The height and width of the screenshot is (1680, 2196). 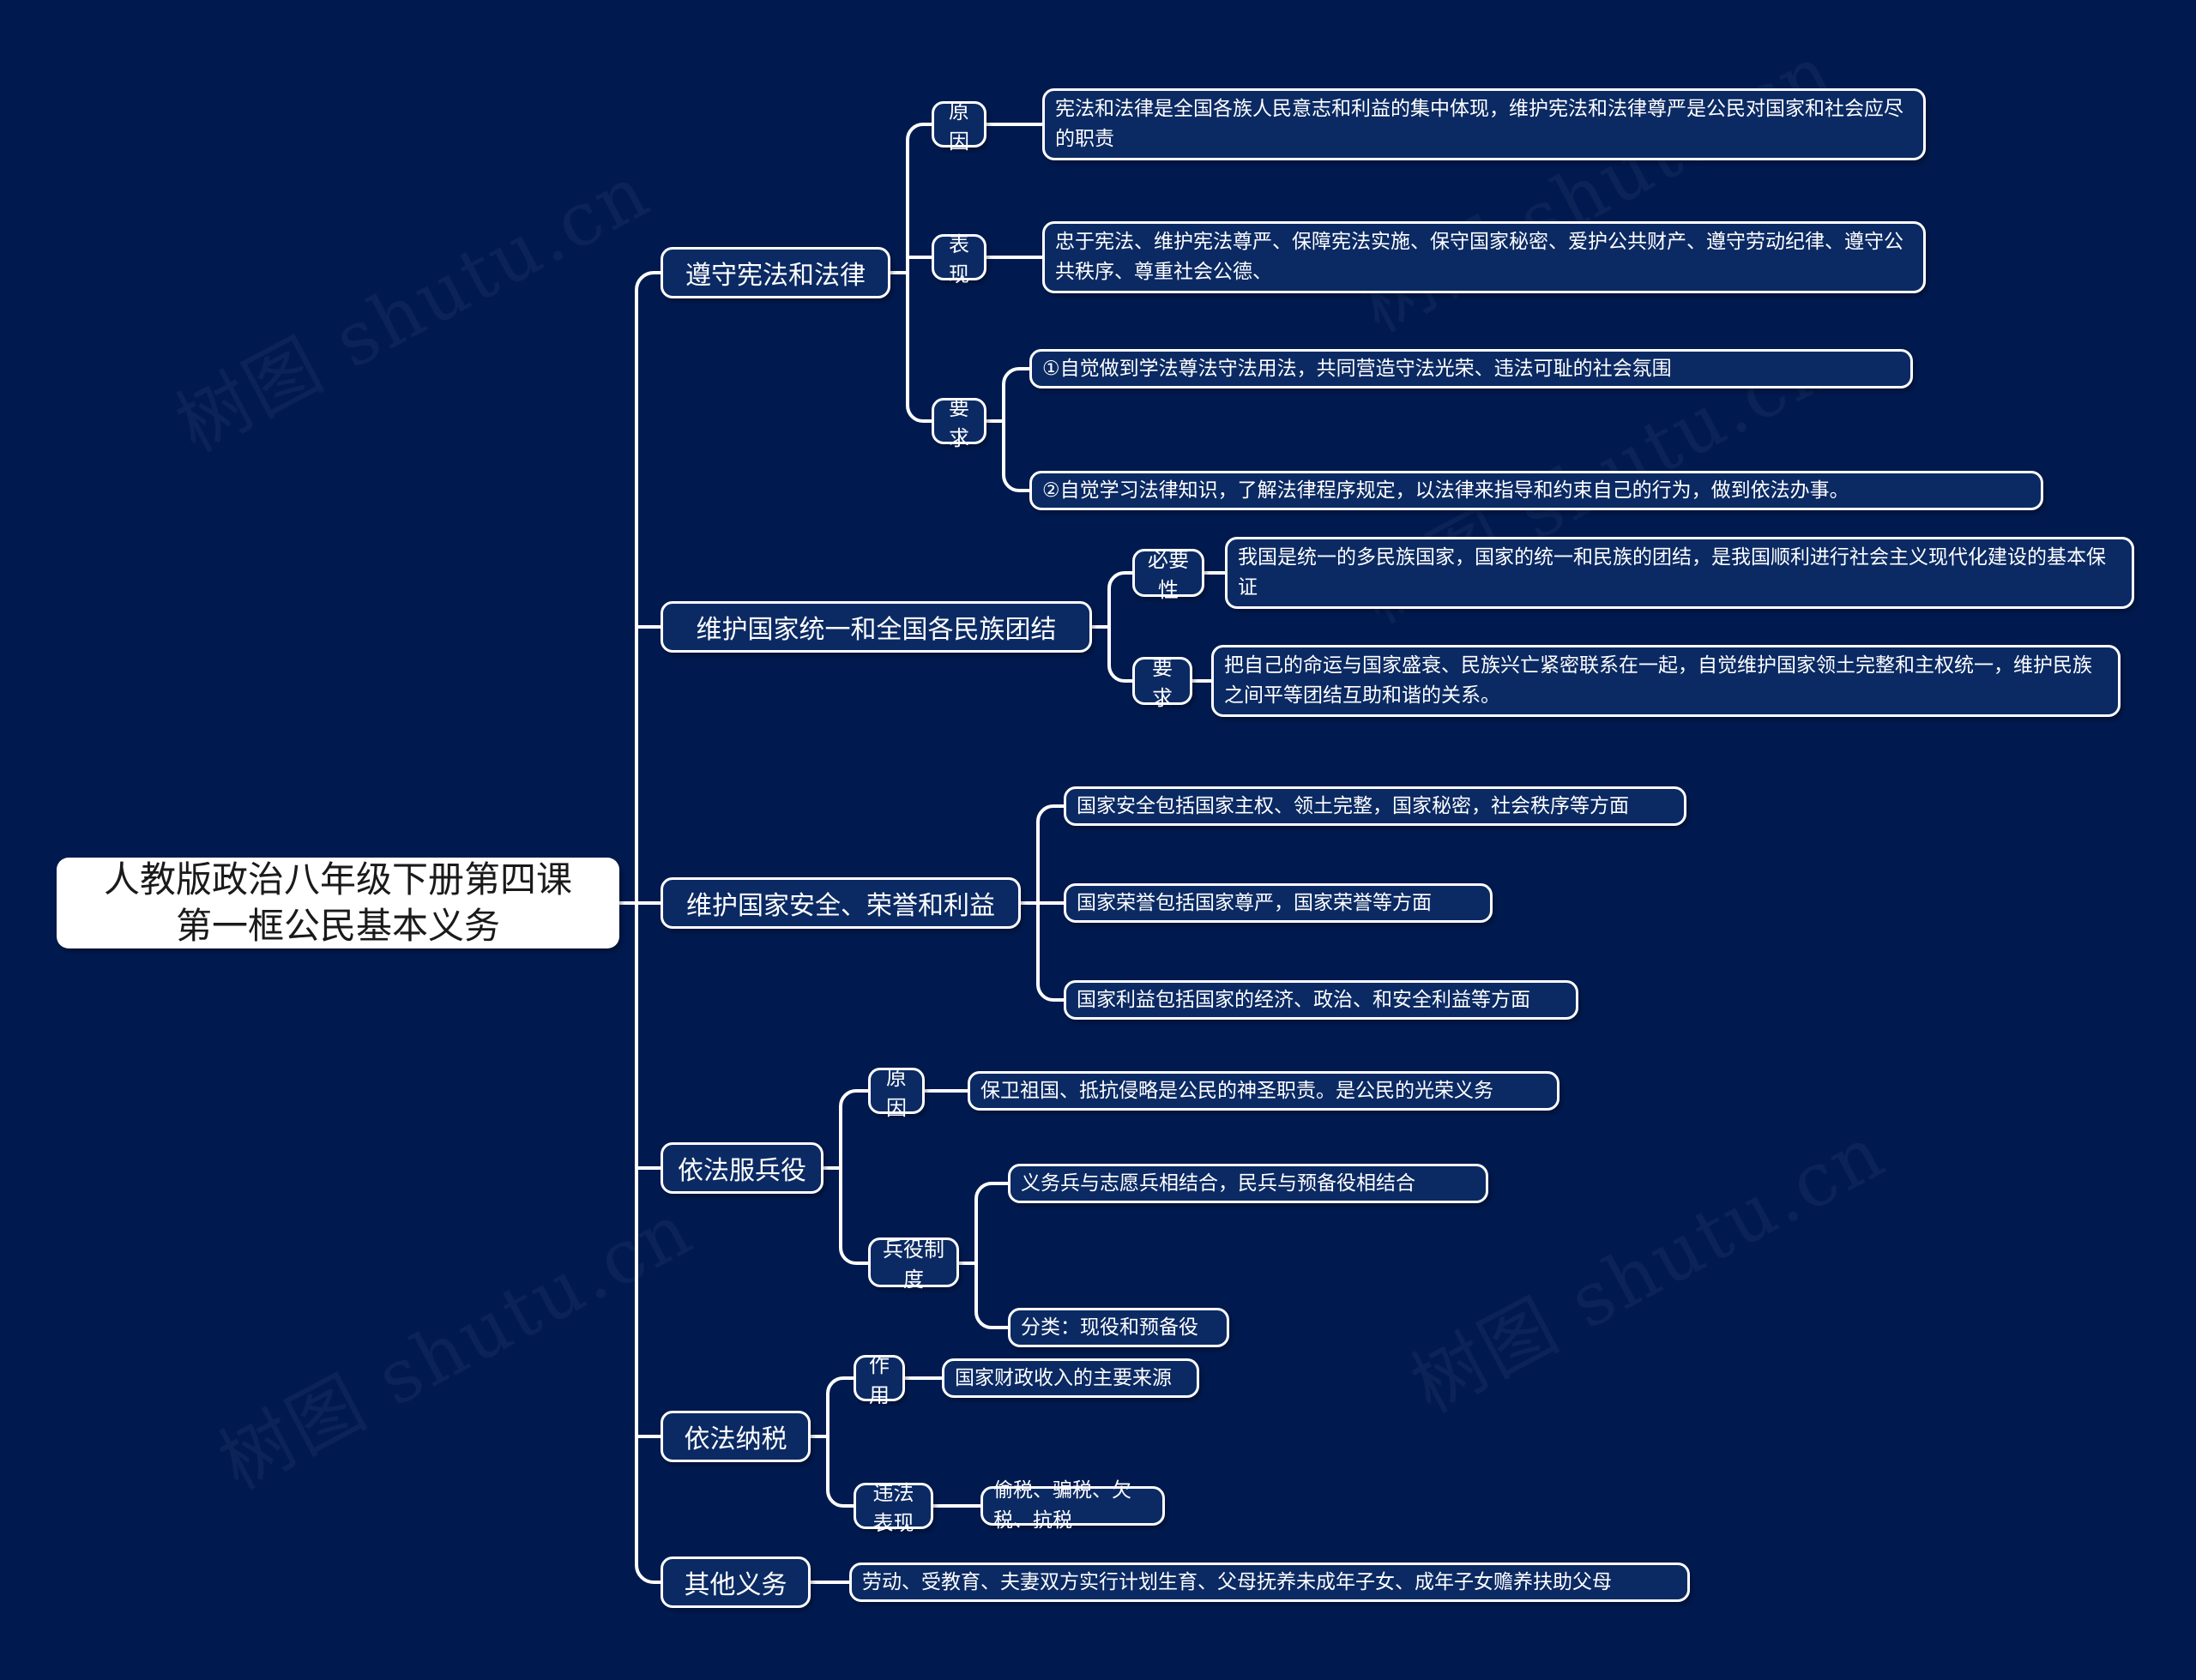 What do you see at coordinates (1109, 1327) in the screenshot?
I see `leaf-text: 分类：现役和预备役` at bounding box center [1109, 1327].